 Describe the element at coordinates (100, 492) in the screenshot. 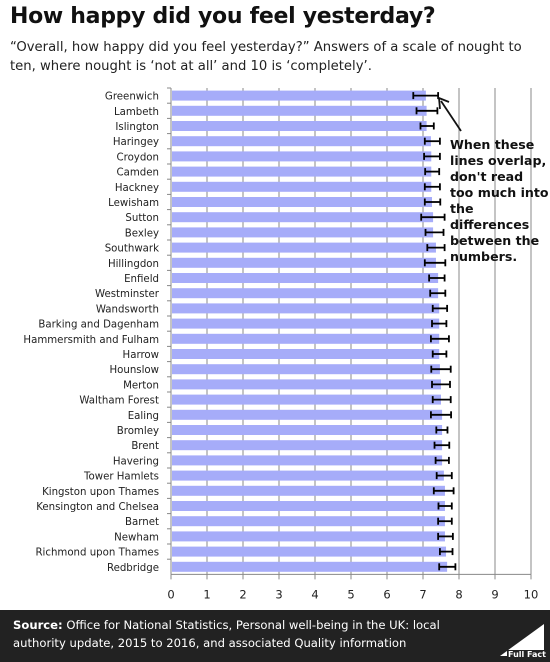

I see `category-label: Kingston upon Thames` at that location.